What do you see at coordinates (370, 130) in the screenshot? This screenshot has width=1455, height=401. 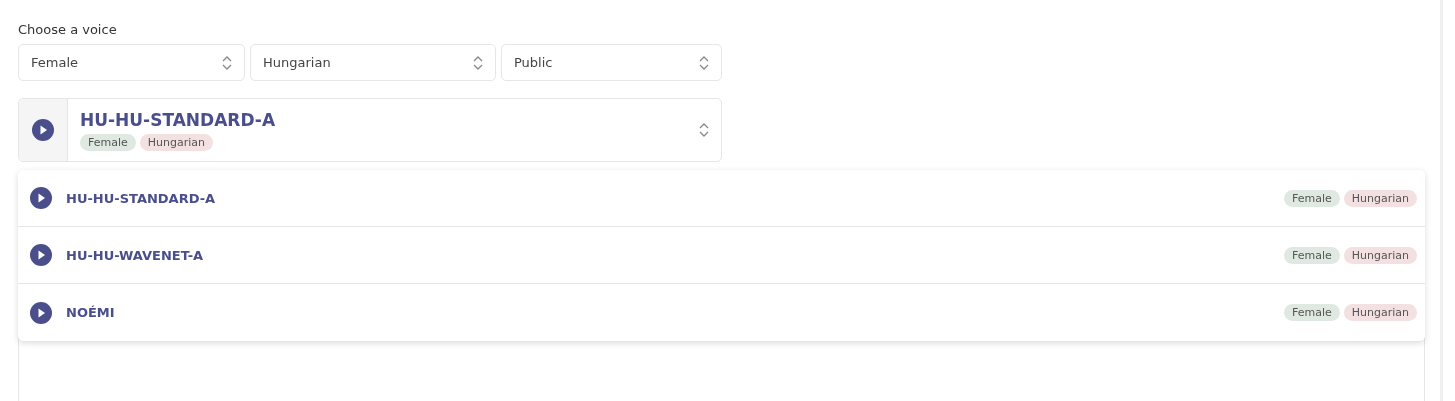 I see `voice-select: HU-HU-STANDARD-A Female Hungarian` at bounding box center [370, 130].